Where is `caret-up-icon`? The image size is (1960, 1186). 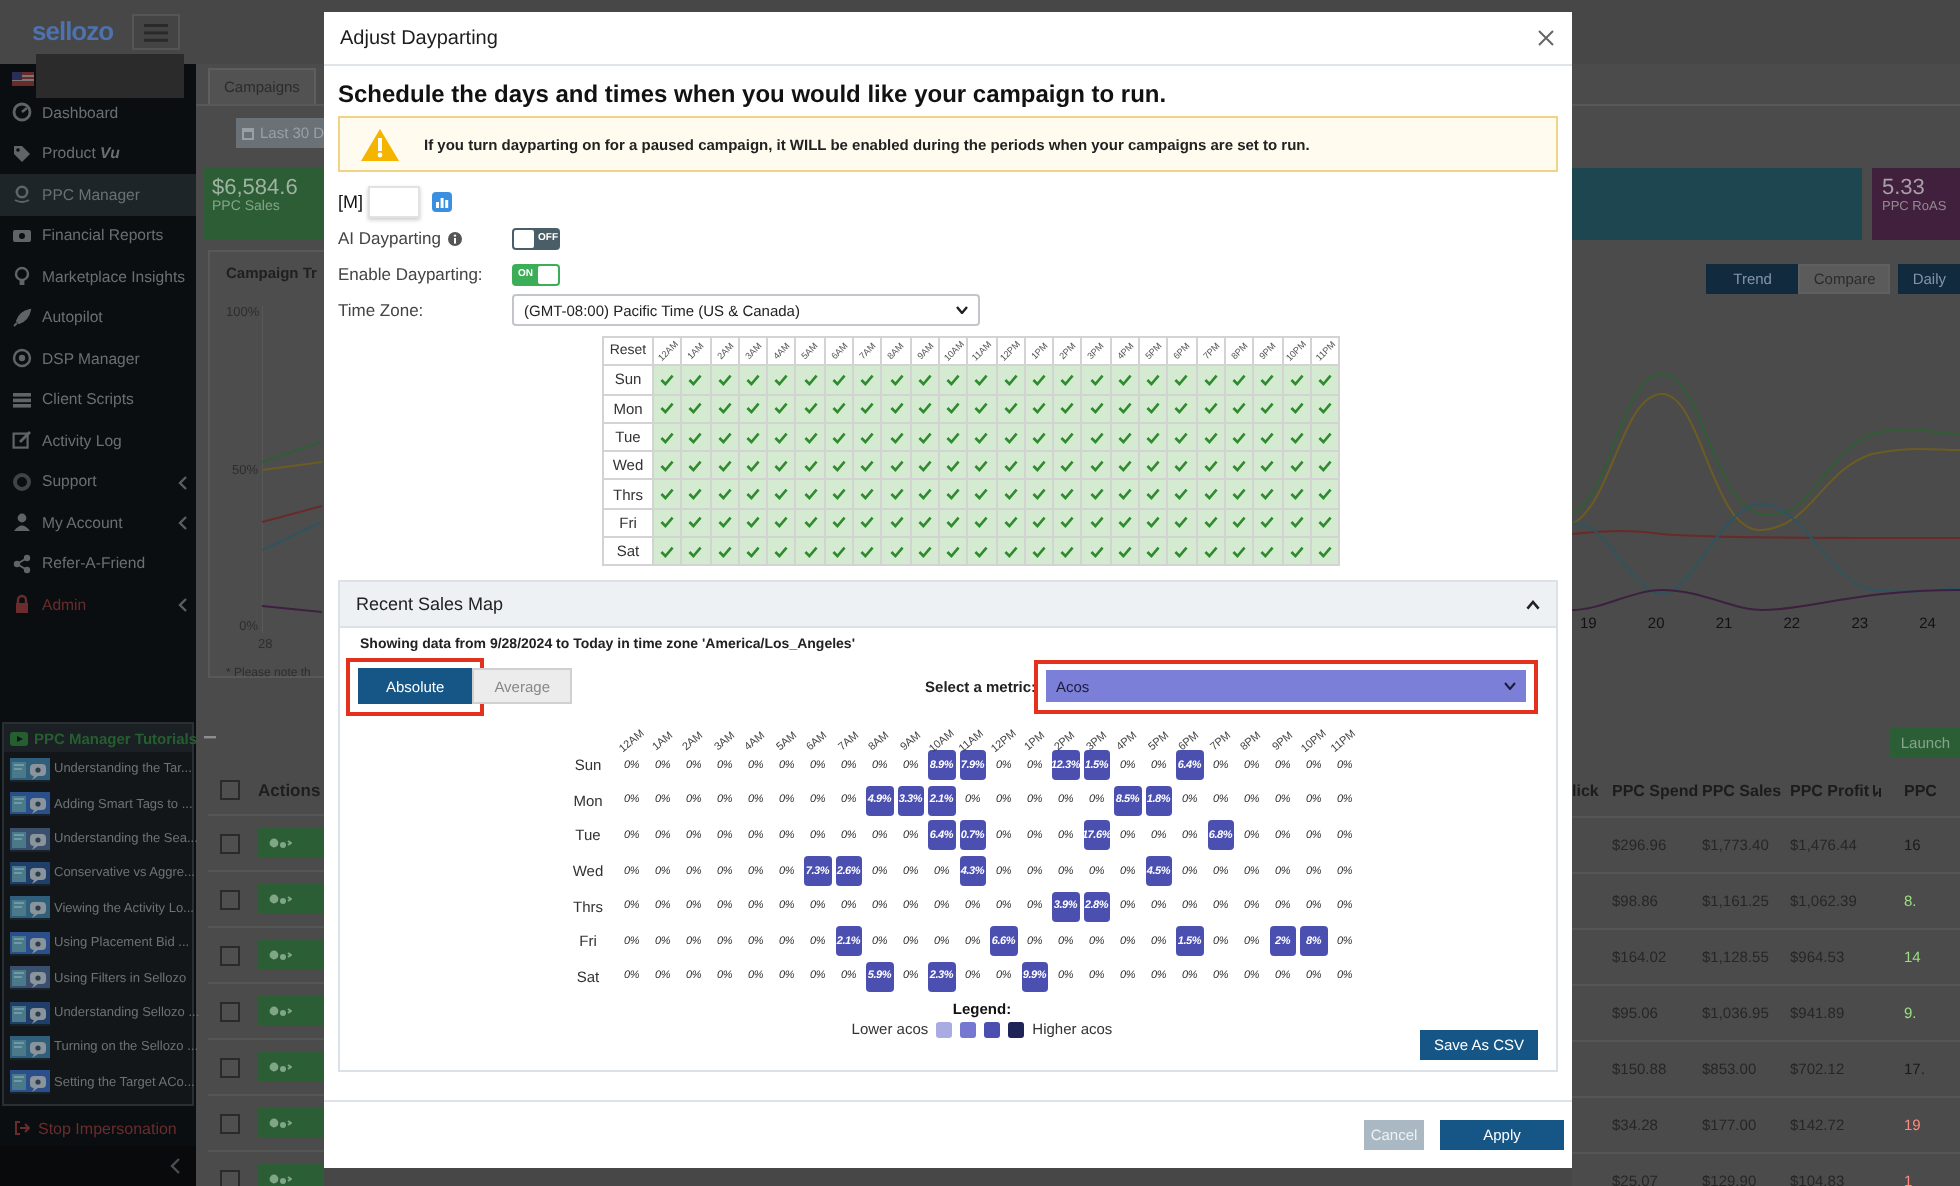
caret-up-icon is located at coordinates (1533, 604).